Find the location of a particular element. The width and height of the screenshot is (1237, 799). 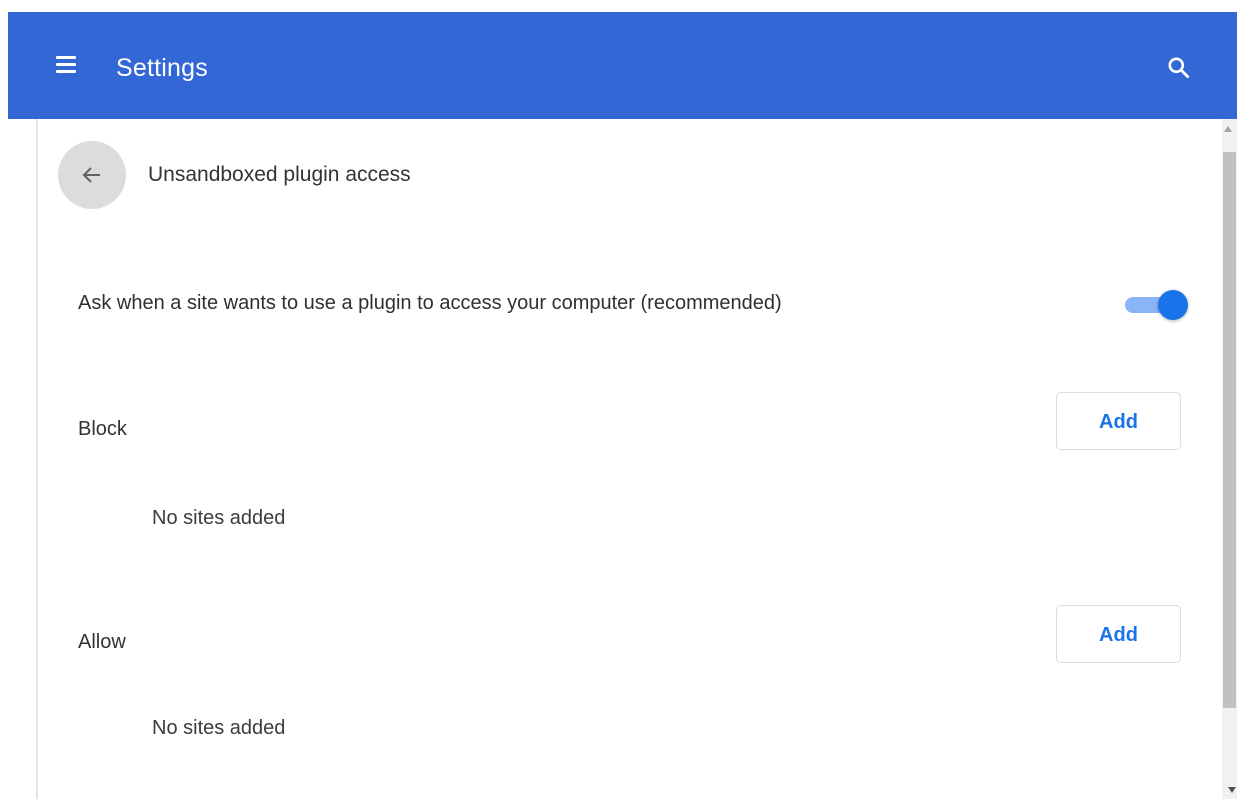

back-button is located at coordinates (92, 175).